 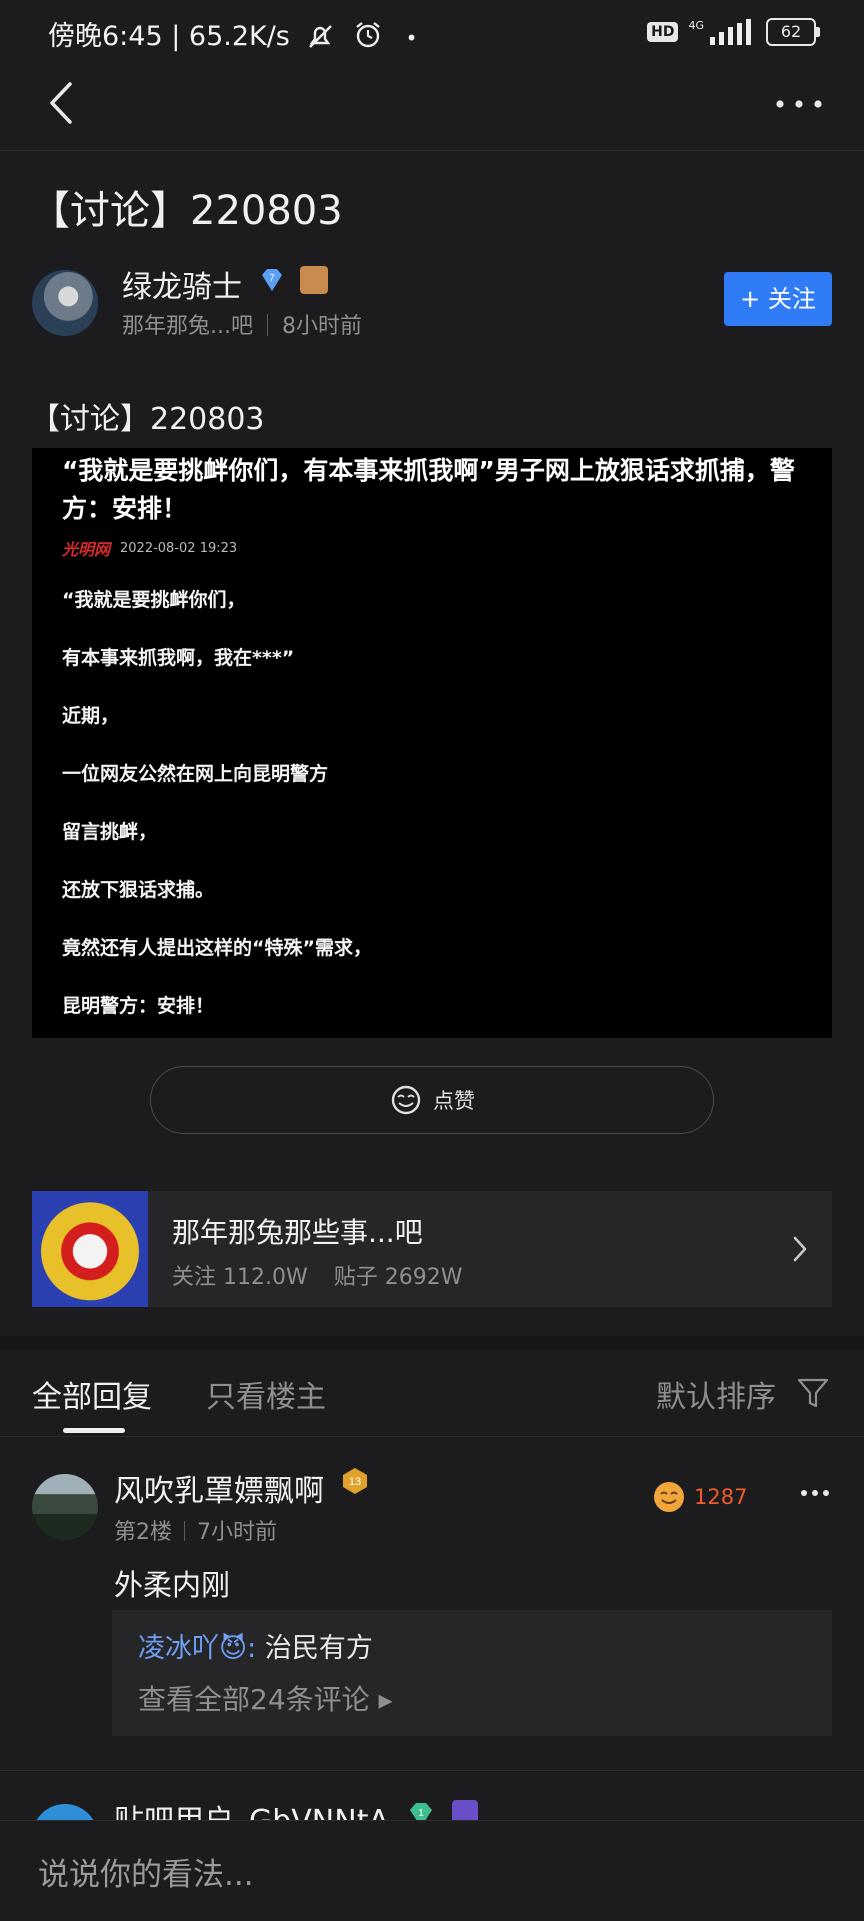 I want to click on source-logo: 光明网, so click(x=86, y=549).